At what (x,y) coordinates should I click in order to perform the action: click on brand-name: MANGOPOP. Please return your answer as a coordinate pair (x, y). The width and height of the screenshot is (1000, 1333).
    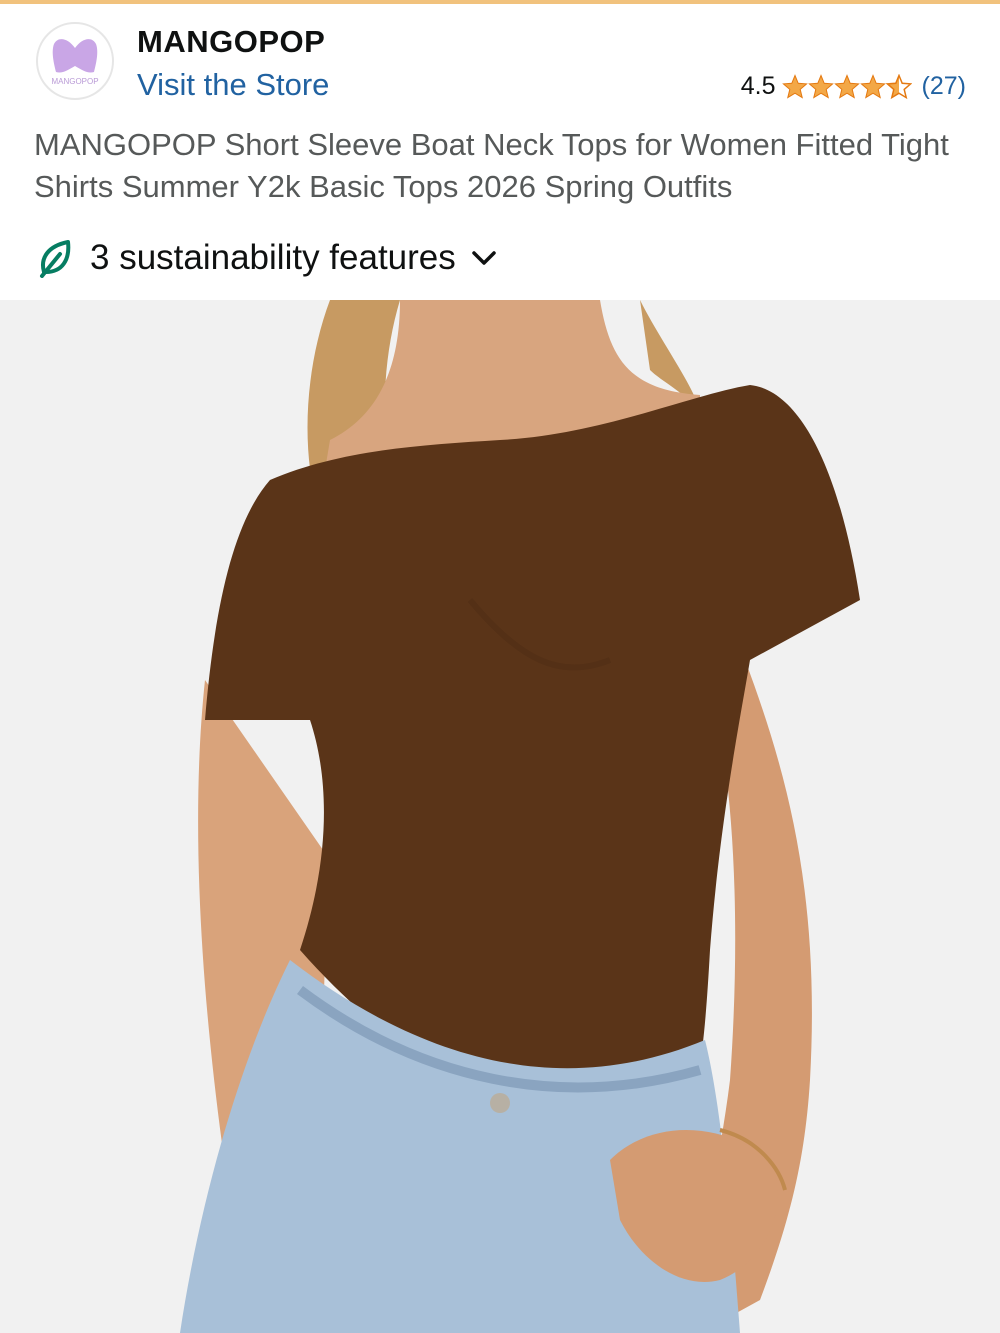
    Looking at the image, I should click on (231, 42).